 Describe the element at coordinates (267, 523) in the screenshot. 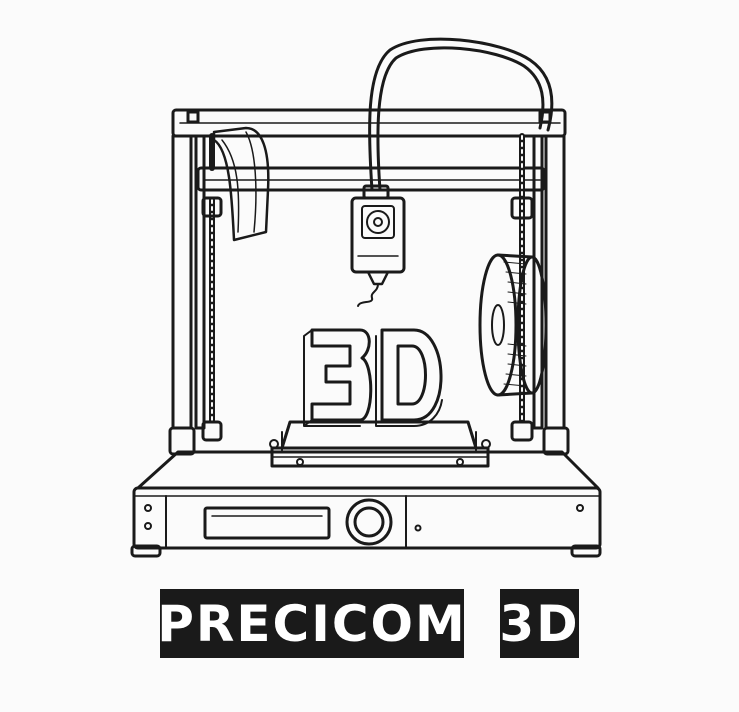

I see `display-screen` at that location.